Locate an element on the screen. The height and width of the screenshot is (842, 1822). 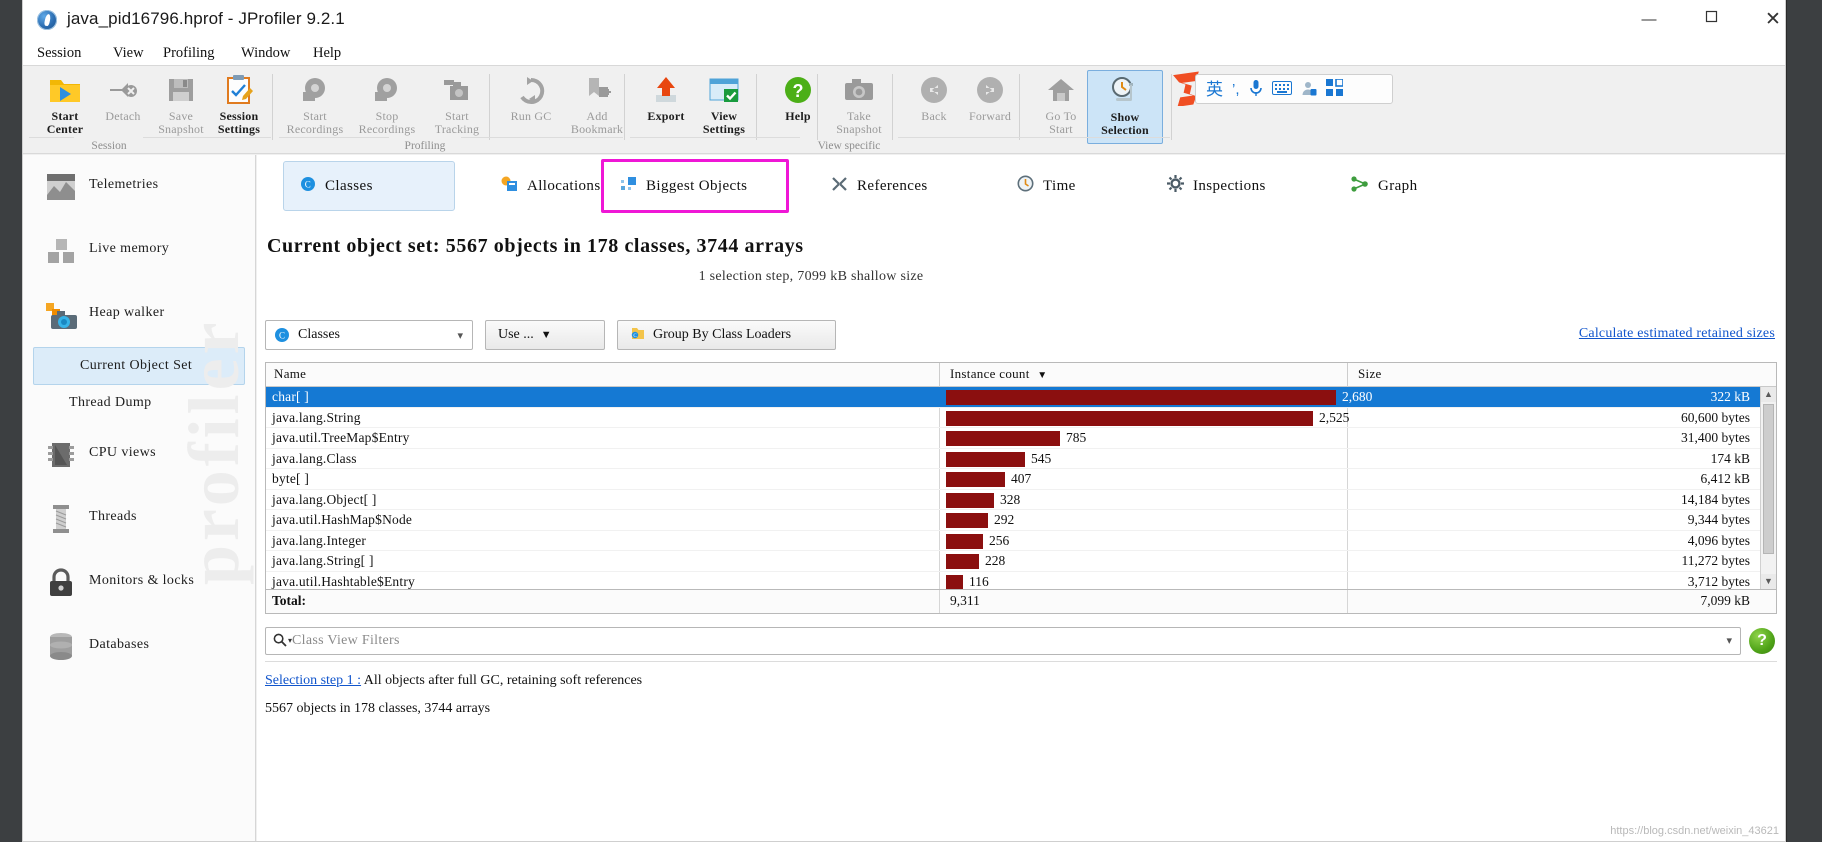
toolbar-session-settings: Session Settings is located at coordinates (239, 107).